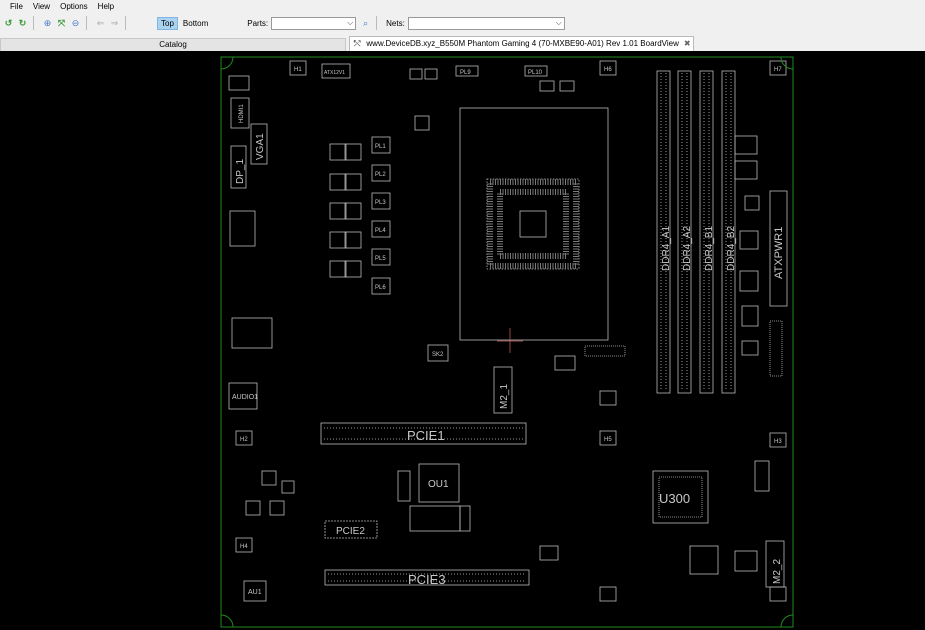 Image resolution: width=925 pixels, height=630 pixels. I want to click on nets-combobox: ⌵, so click(486, 23).